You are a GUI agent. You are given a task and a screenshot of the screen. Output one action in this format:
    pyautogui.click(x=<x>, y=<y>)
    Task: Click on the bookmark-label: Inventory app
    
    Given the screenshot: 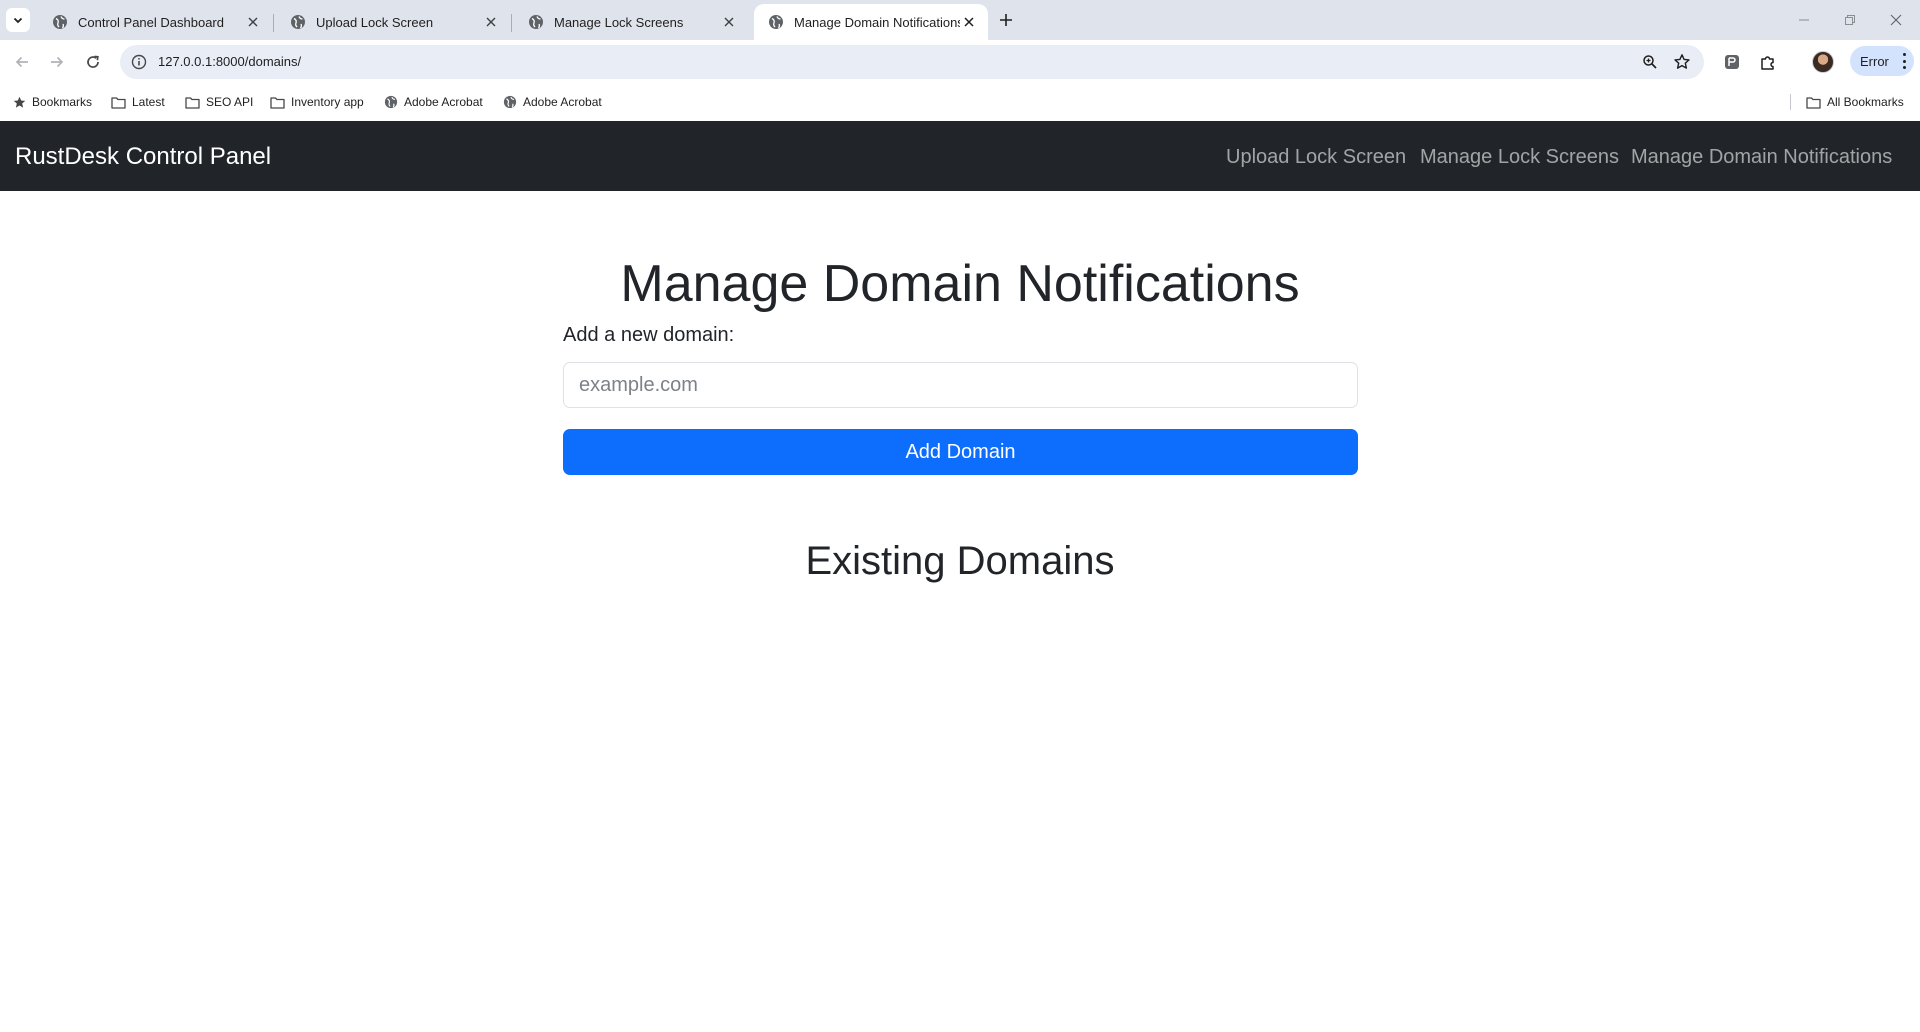 What is the action you would take?
    pyautogui.click(x=327, y=102)
    